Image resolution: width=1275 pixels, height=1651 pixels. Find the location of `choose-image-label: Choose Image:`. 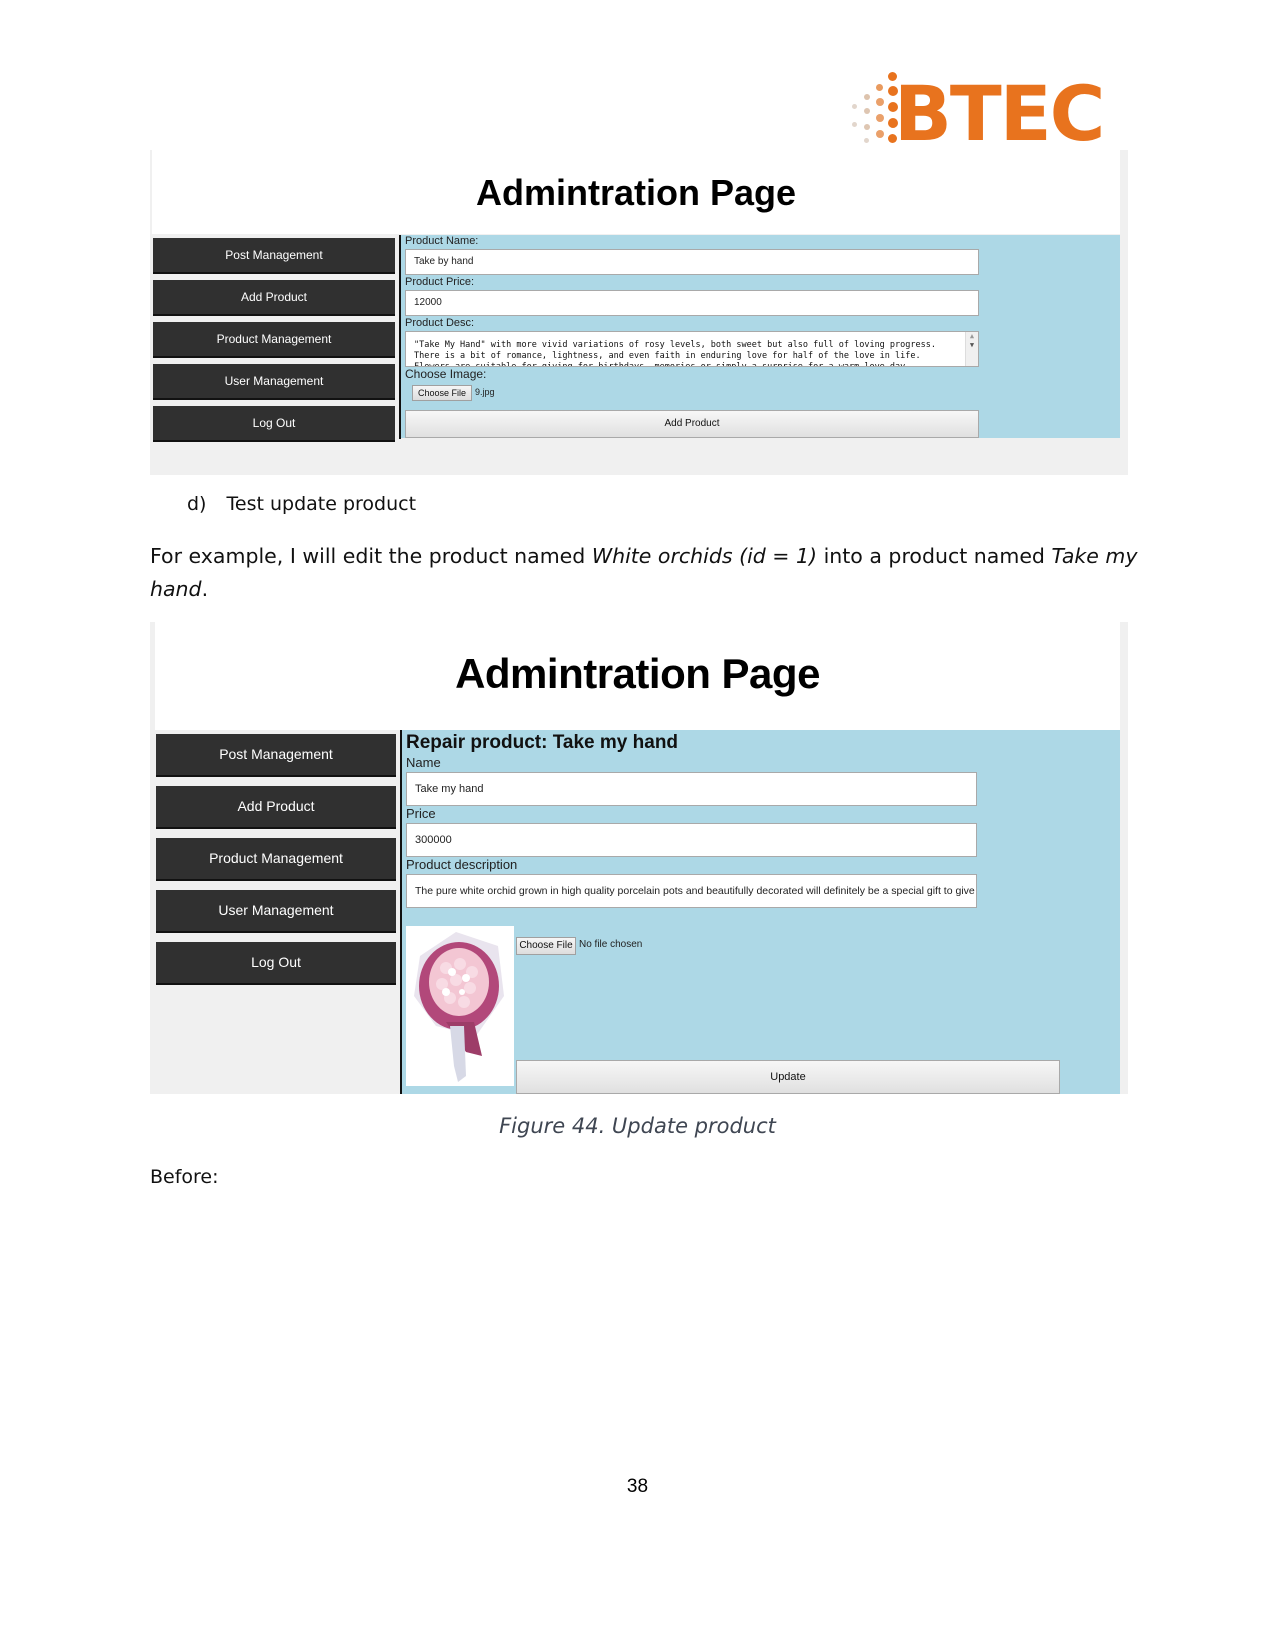

choose-image-label: Choose Image: is located at coordinates (446, 374).